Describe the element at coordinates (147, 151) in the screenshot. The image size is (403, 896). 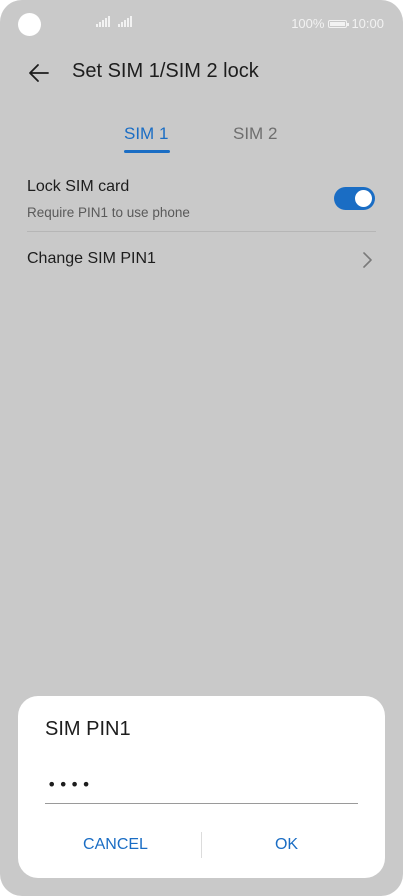
I see `tab-indicator` at that location.